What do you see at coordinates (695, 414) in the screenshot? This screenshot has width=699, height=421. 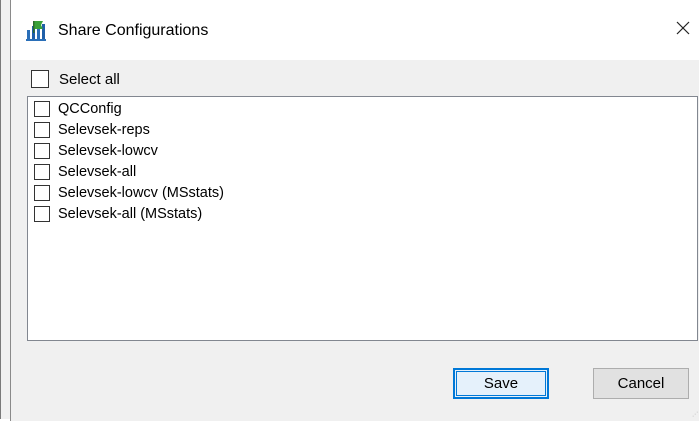 I see `resize-grip-icon: ⋰` at bounding box center [695, 414].